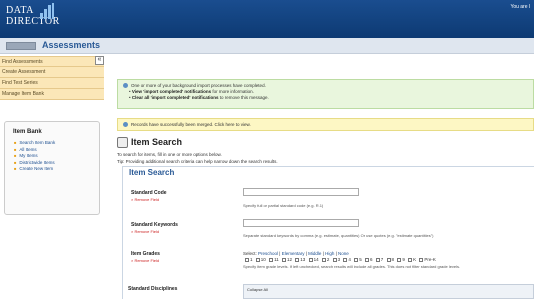  What do you see at coordinates (145, 199) in the screenshot?
I see `remove-standard-code: × Remove Field` at bounding box center [145, 199].